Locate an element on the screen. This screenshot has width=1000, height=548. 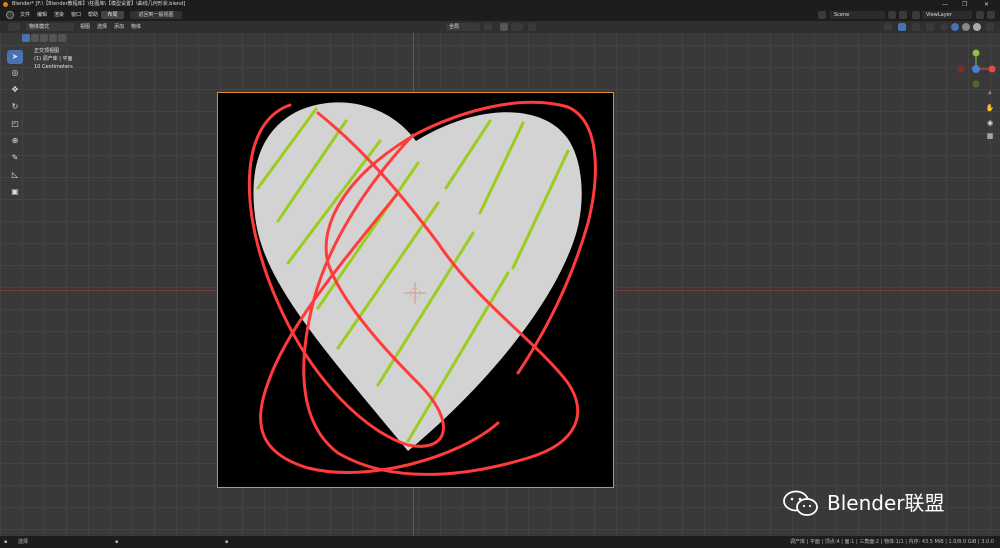
scene-copy-icon is located at coordinates (892, 15).